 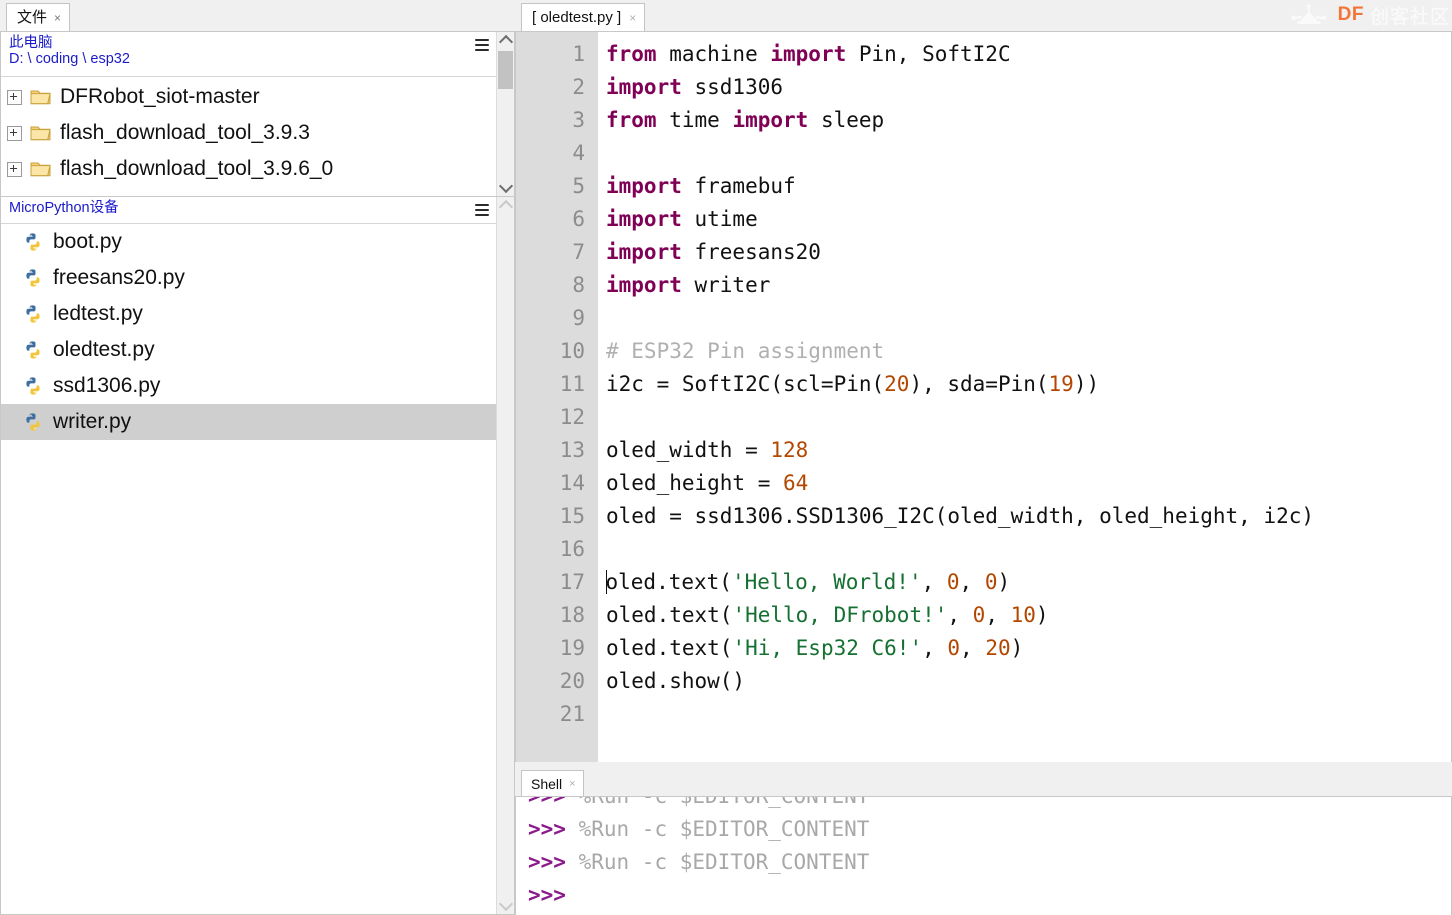 What do you see at coordinates (682, 219) in the screenshot?
I see `code-line: import utime` at bounding box center [682, 219].